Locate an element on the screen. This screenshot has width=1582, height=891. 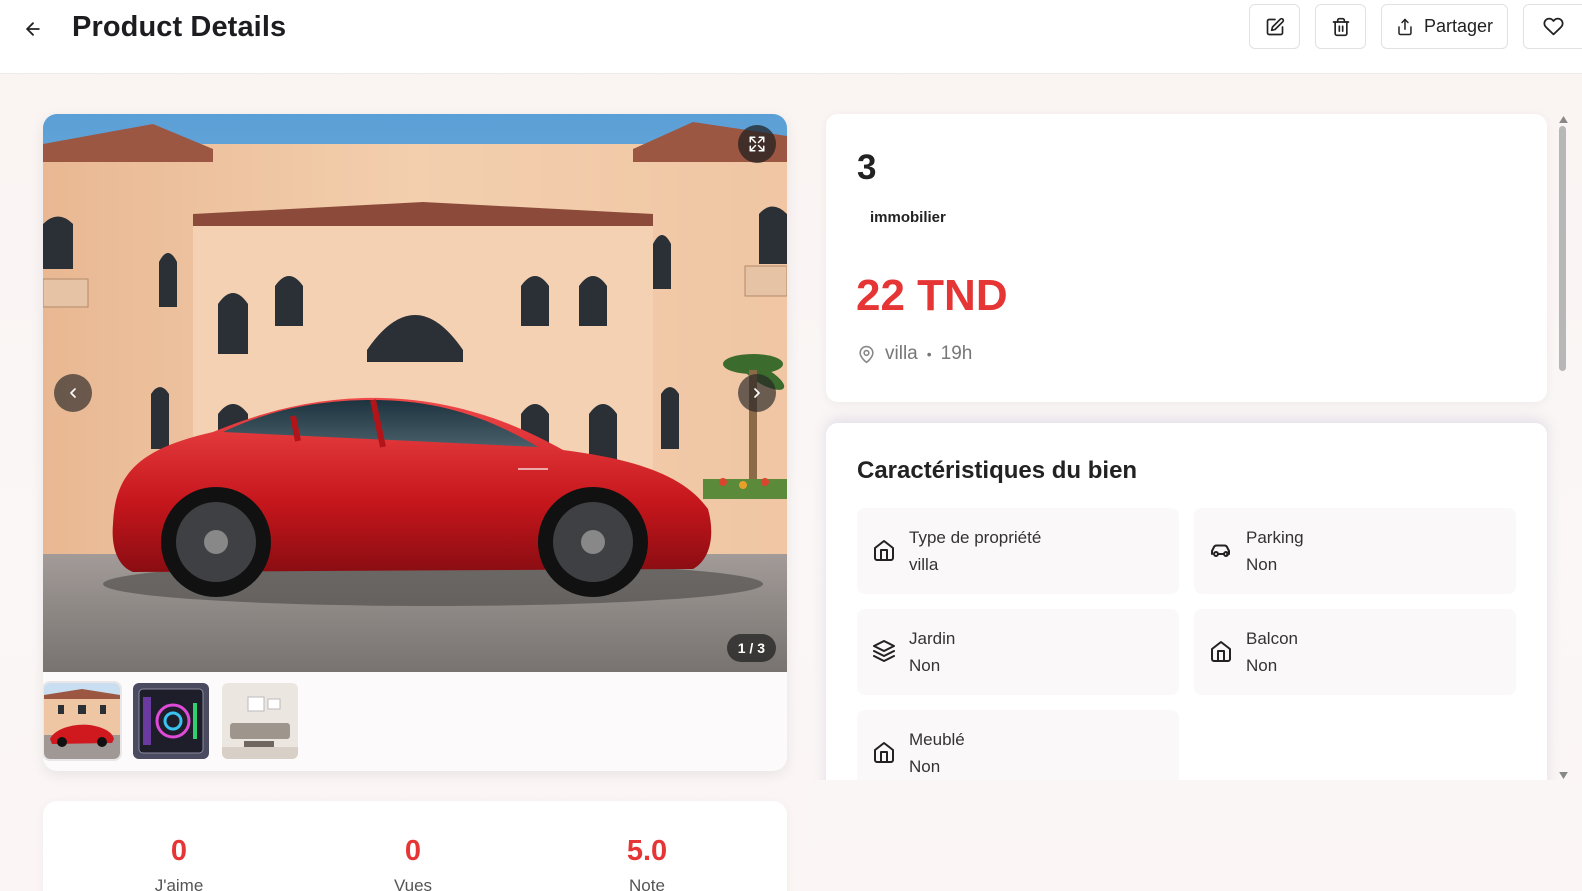
stat-likes: 0 J'aime is located at coordinates (179, 863).